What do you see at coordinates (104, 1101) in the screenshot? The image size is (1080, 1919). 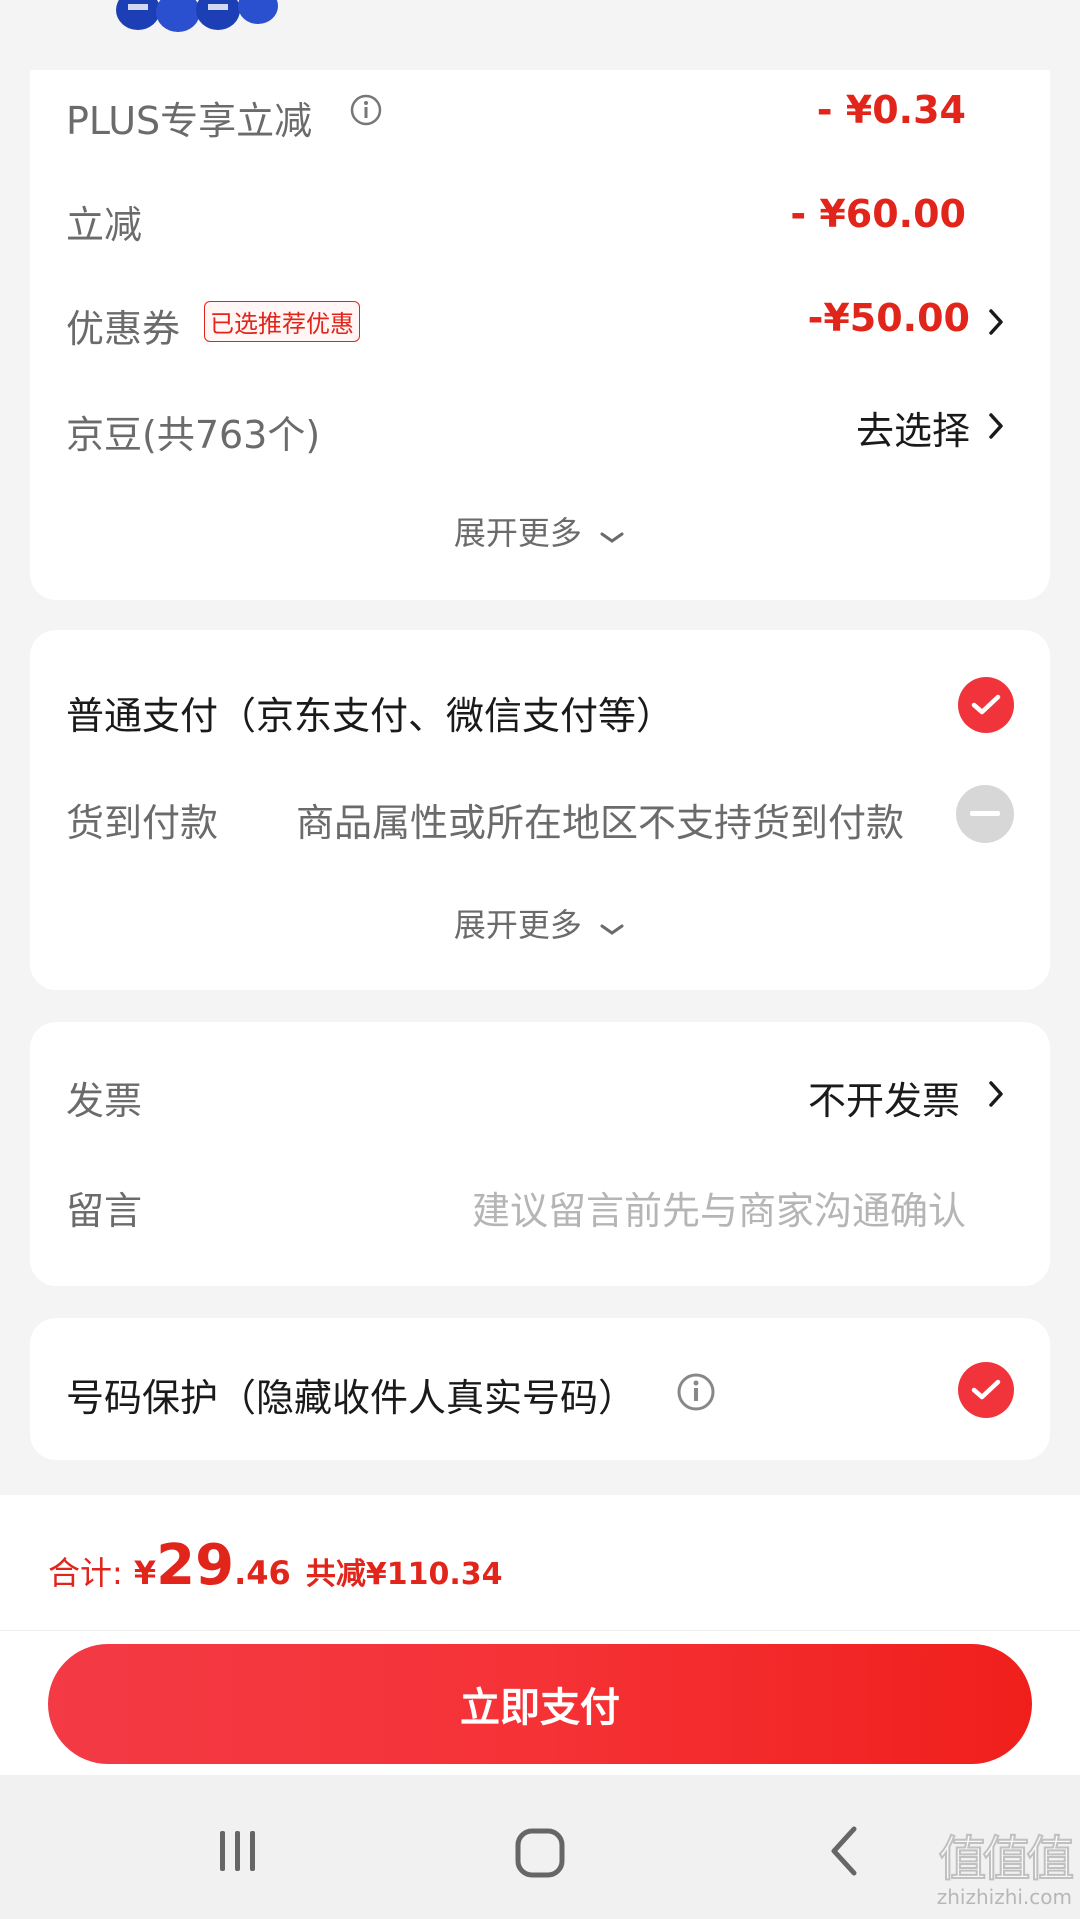 I see `invoice-label: 发票` at bounding box center [104, 1101].